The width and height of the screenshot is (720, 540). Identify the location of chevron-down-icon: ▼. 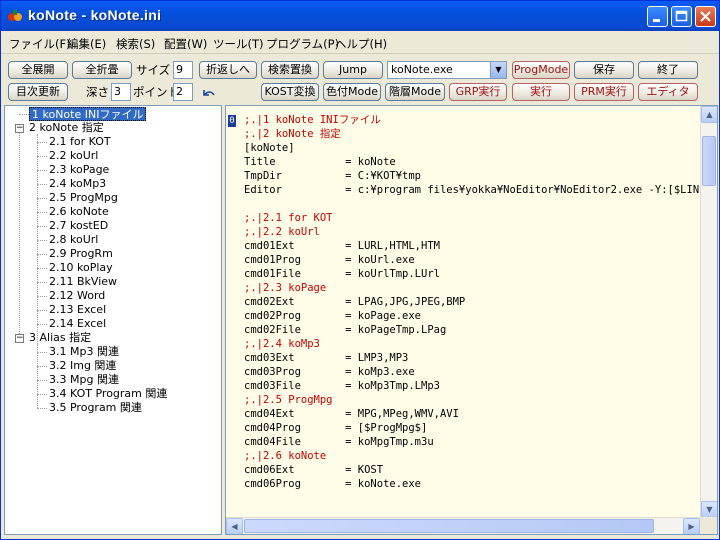
(498, 70).